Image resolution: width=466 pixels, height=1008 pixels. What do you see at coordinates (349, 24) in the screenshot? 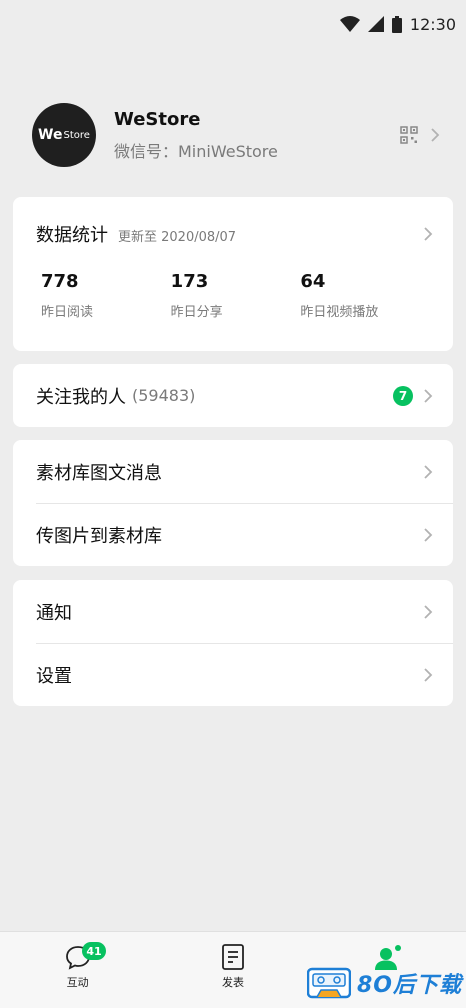
I see `wifi-icon` at bounding box center [349, 24].